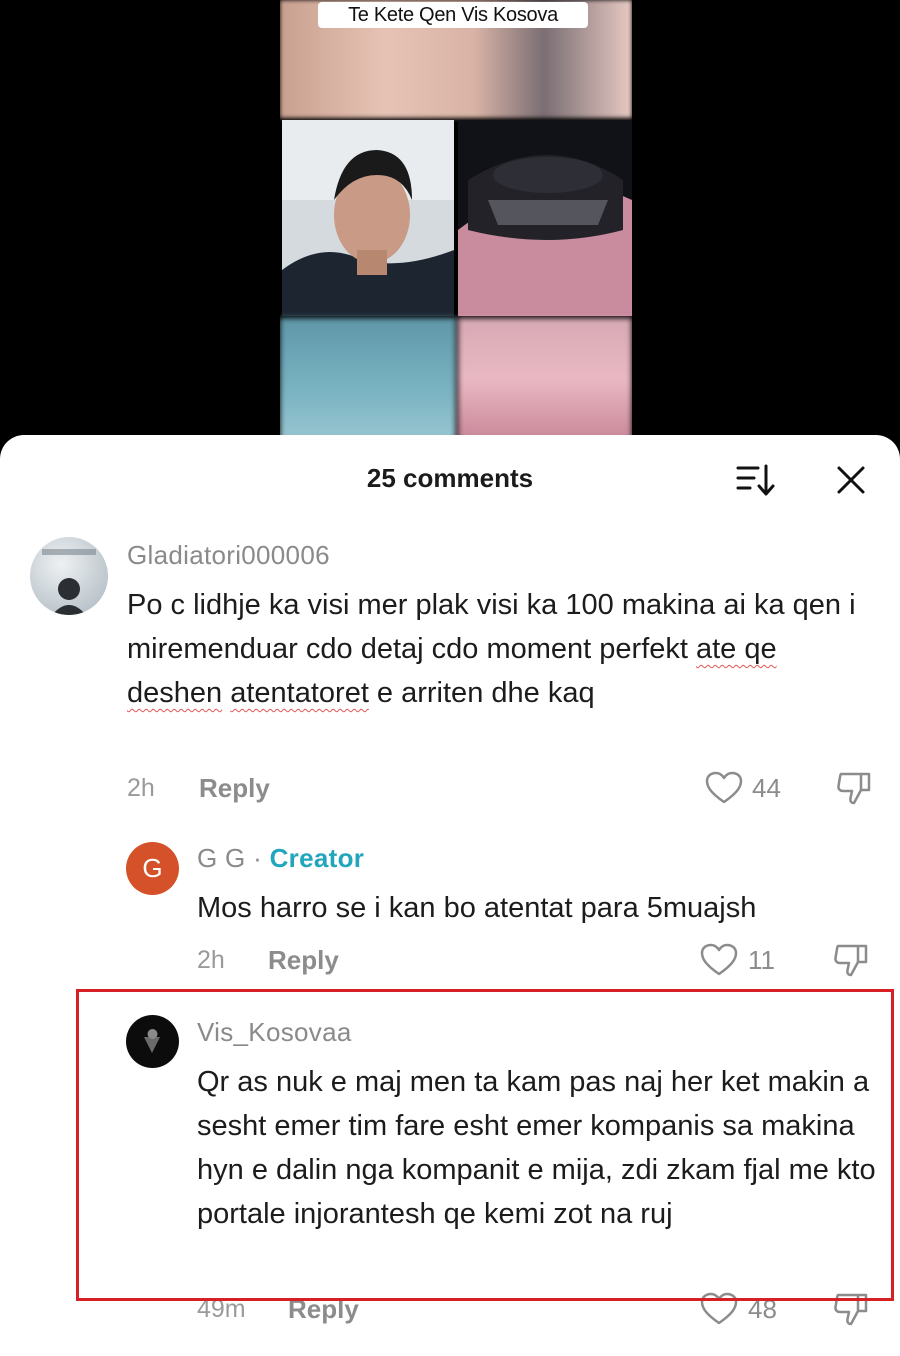 This screenshot has height=1356, width=900. Describe the element at coordinates (545, 218) in the screenshot. I see `car-photo` at that location.